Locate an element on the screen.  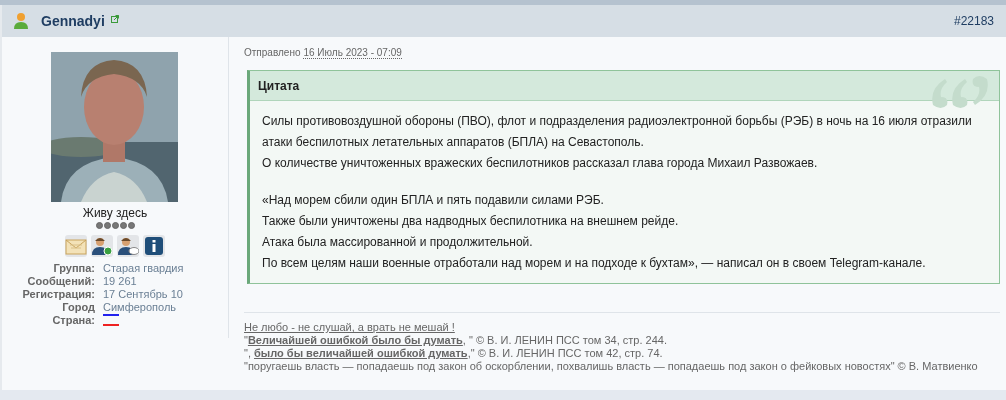
external-link-icon is located at coordinates (114, 19).